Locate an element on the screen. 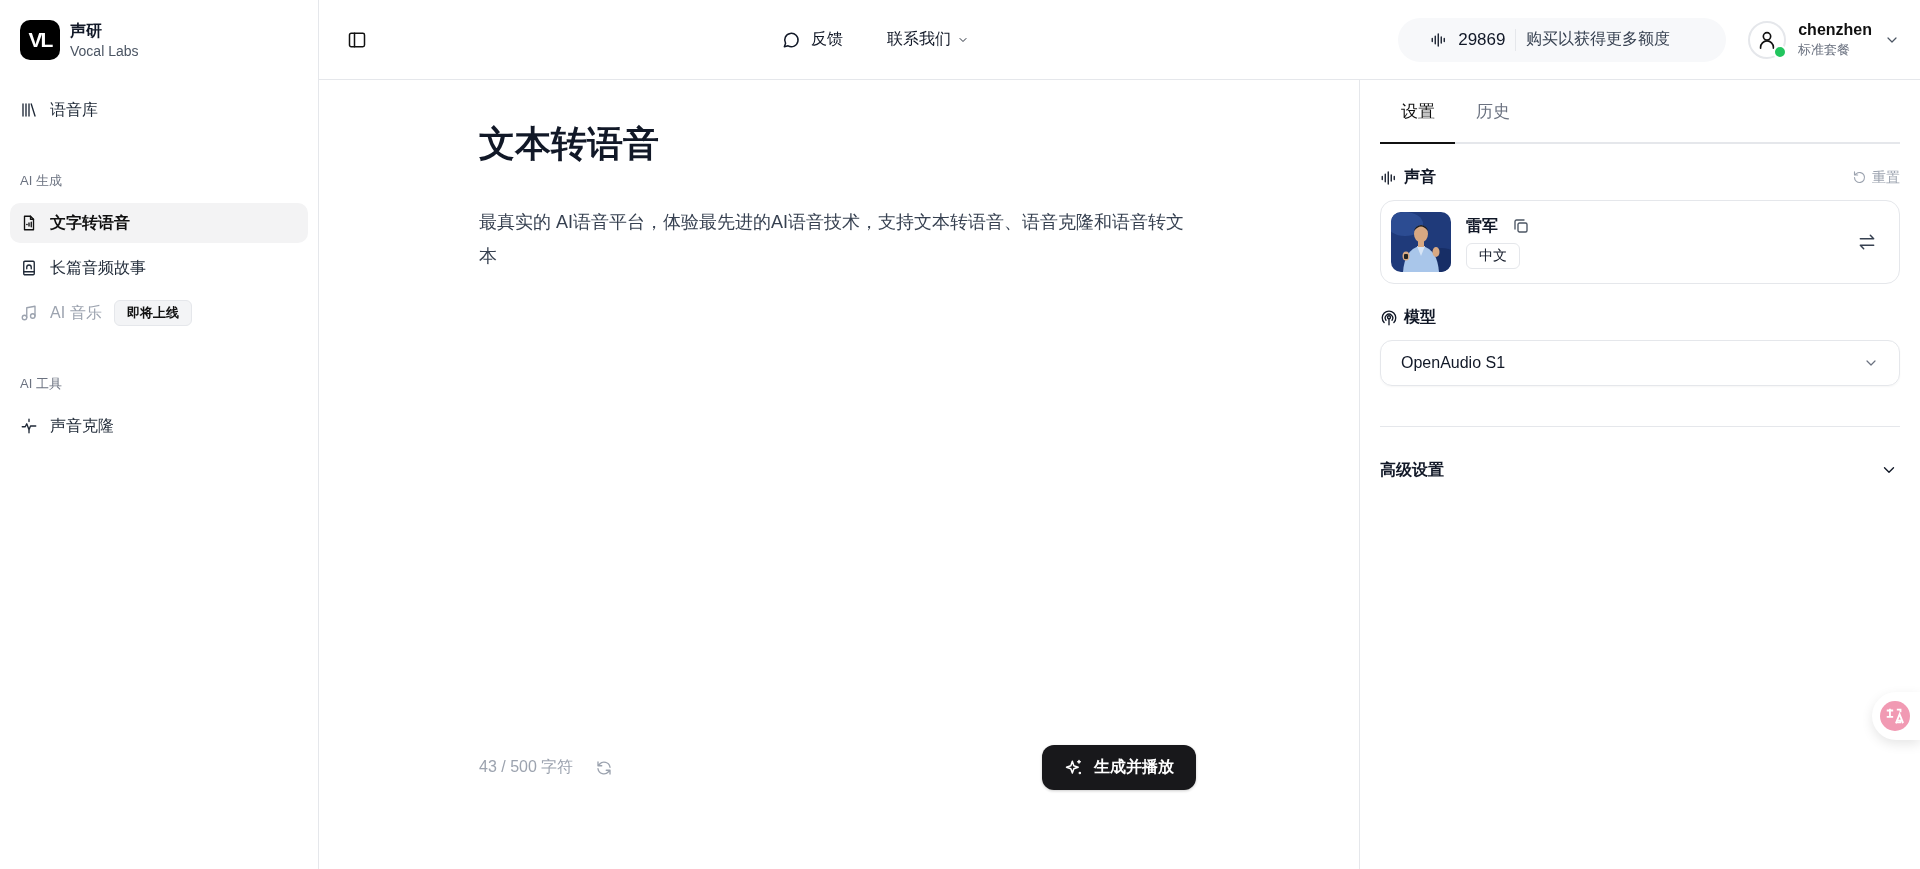 The width and height of the screenshot is (1920, 869). section-heading: 声音 is located at coordinates (1408, 177).